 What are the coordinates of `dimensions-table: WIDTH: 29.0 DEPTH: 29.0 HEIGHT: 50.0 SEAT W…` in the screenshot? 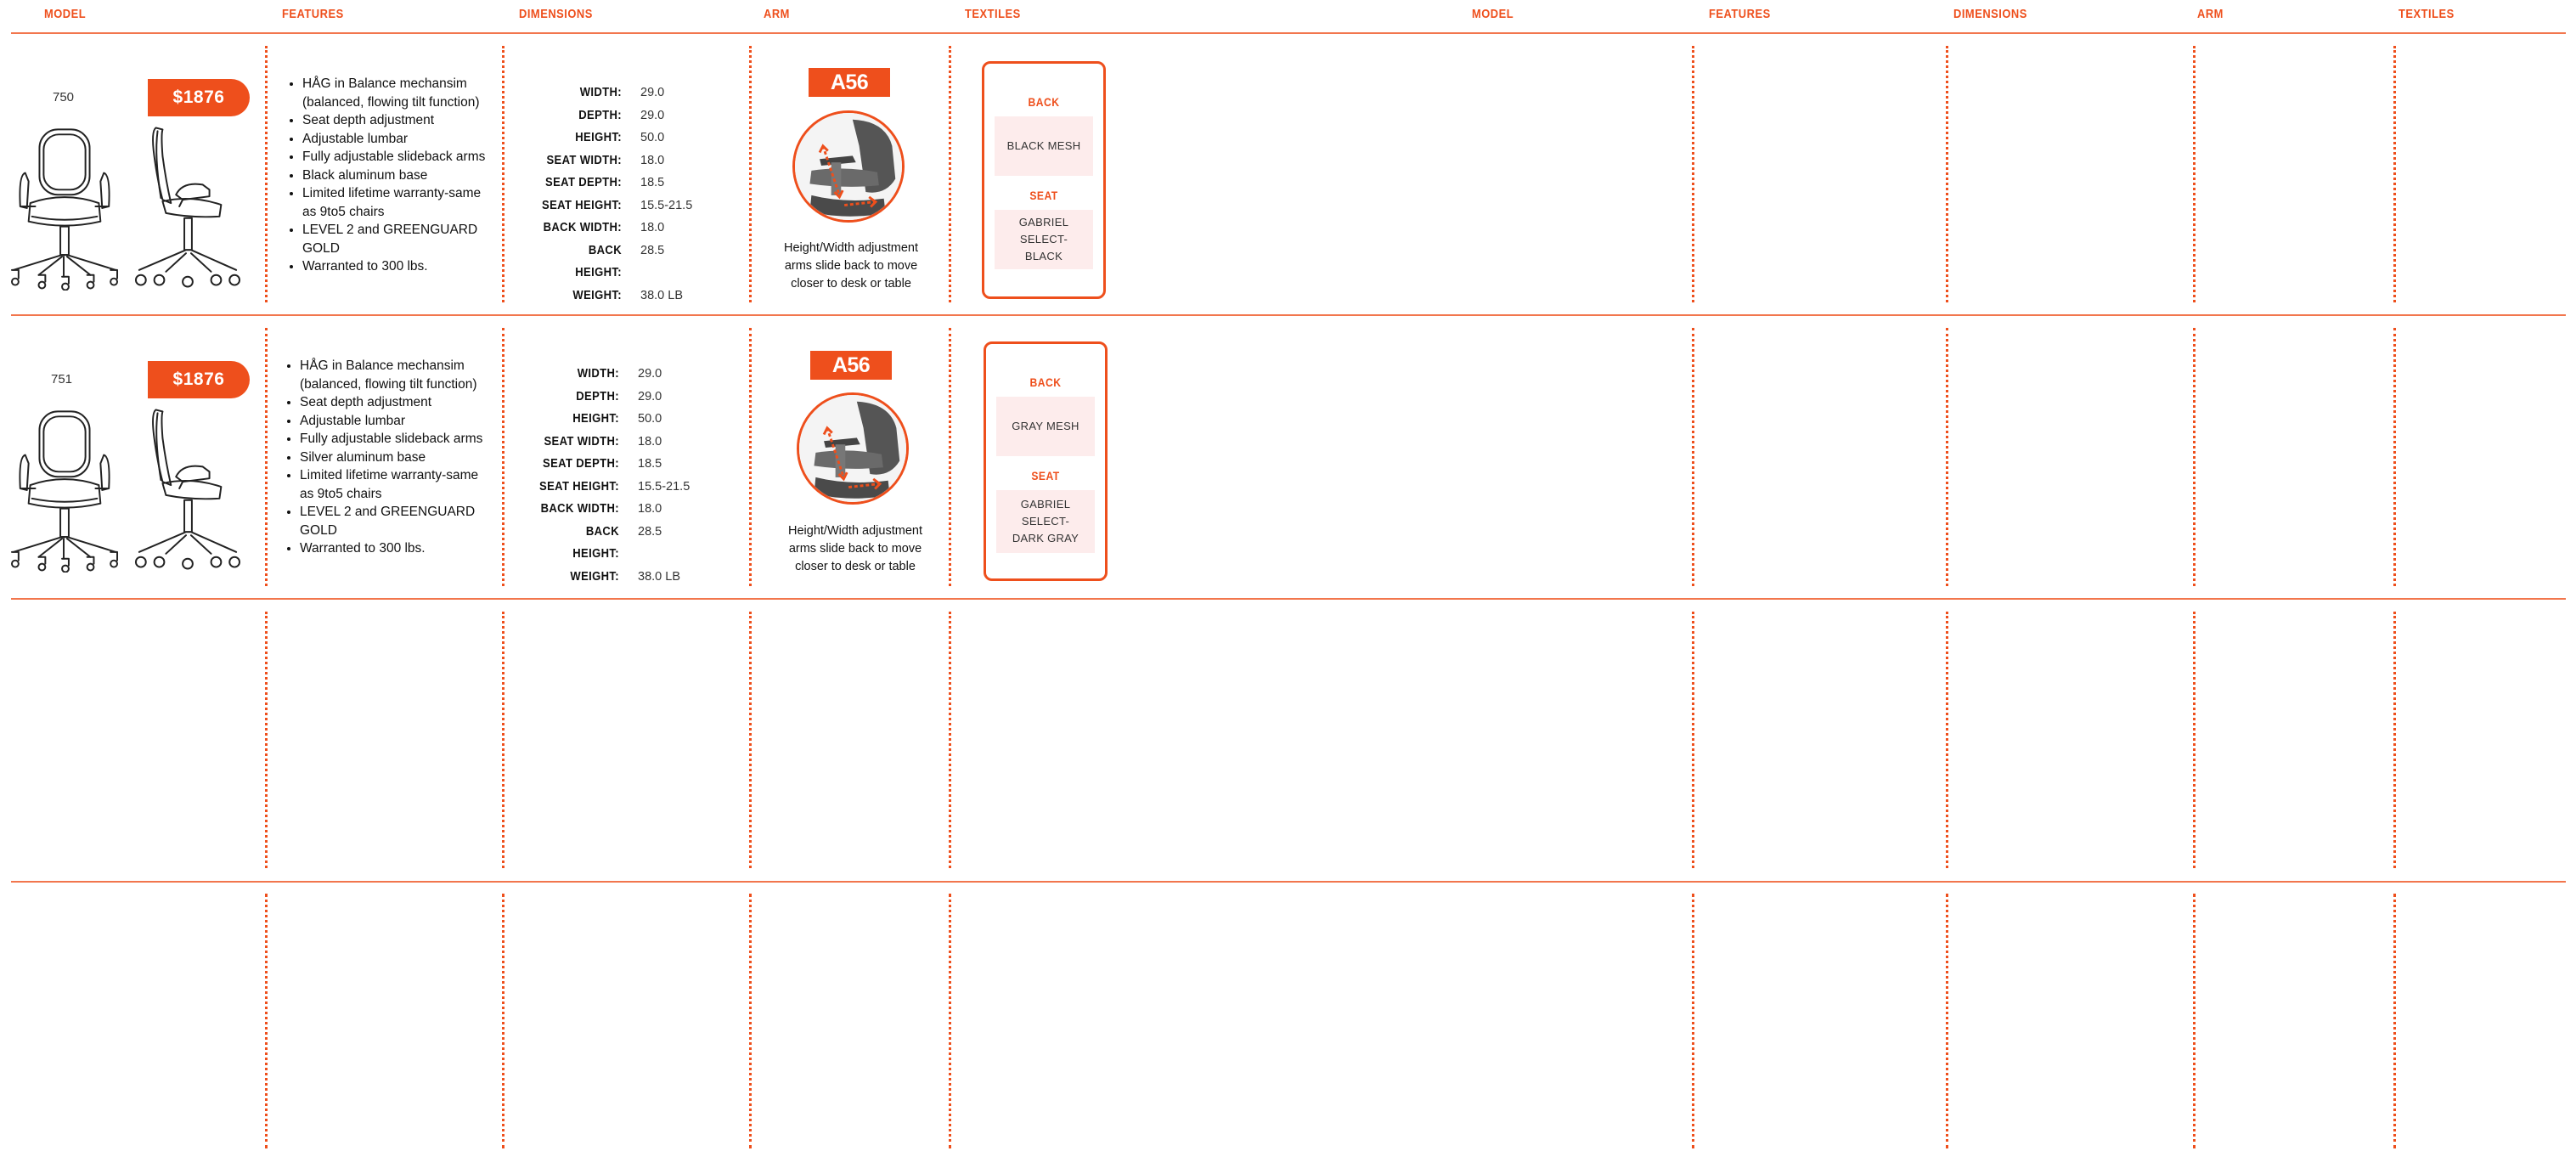 It's located at (609, 476).